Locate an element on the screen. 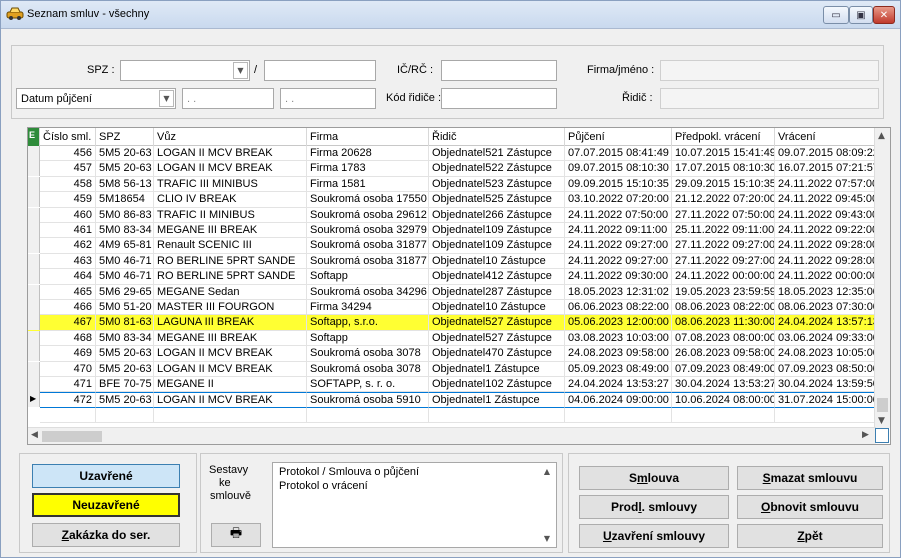  table-cell: 08.06.2023 07:30:00 is located at coordinates (825, 308).